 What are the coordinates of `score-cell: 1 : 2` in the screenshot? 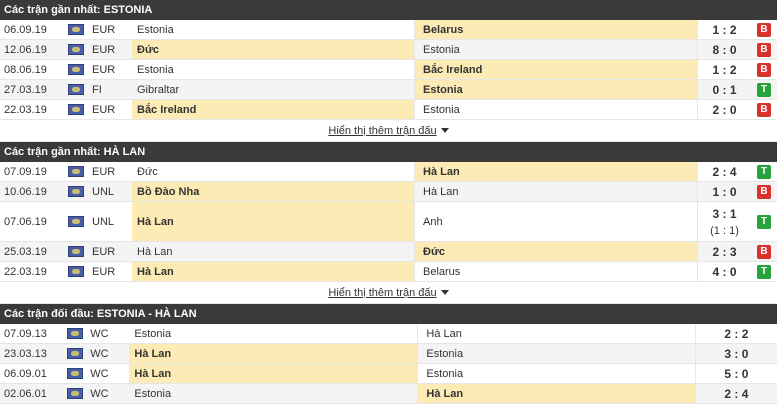 It's located at (724, 29).